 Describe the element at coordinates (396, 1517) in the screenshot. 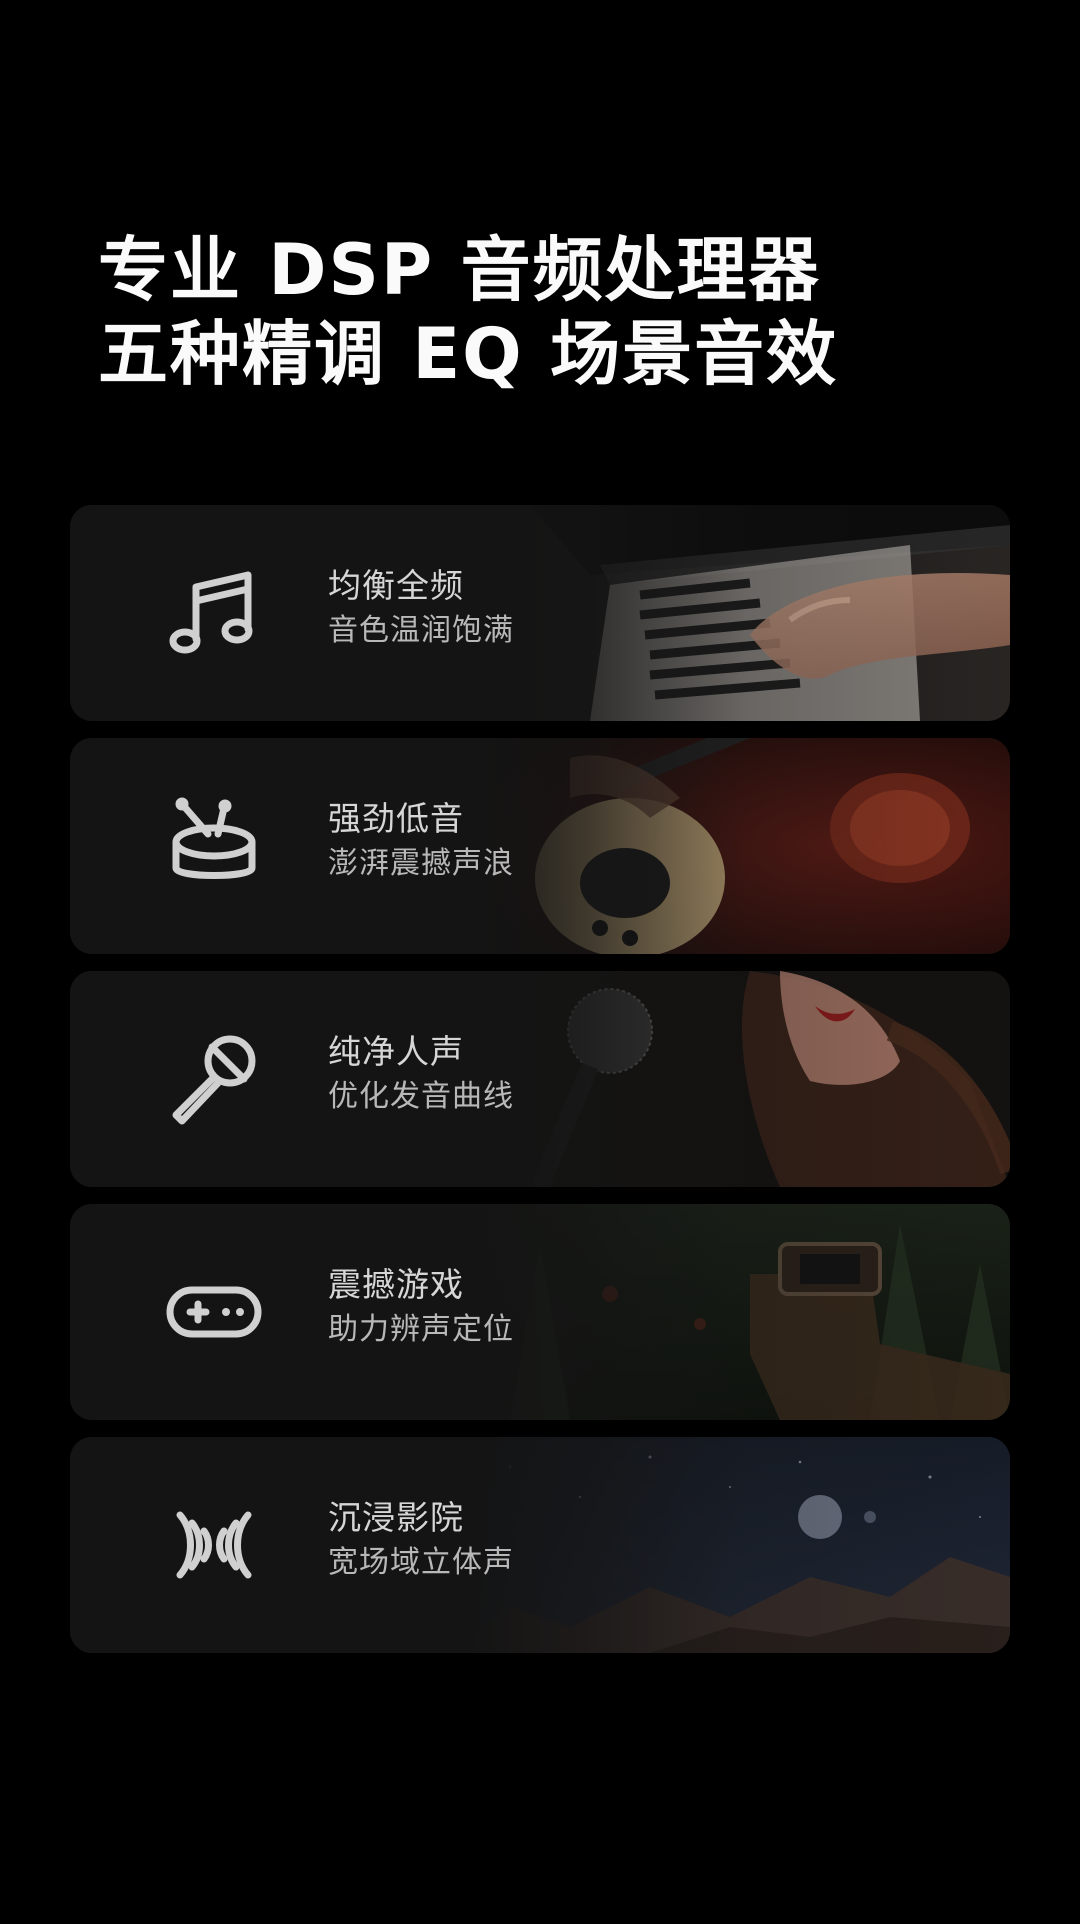

I see `mode-title: 沉浸影院` at that location.